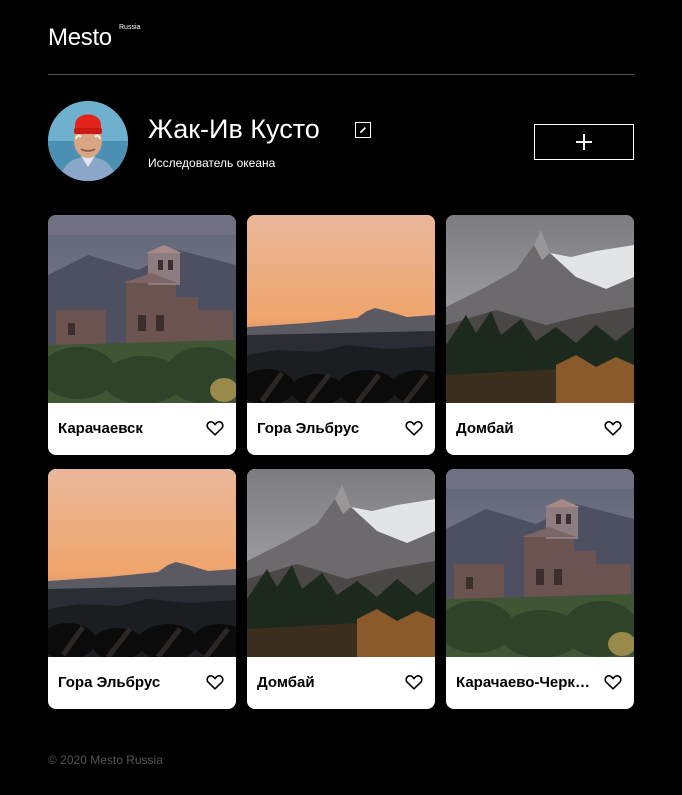 Image resolution: width=682 pixels, height=795 pixels. I want to click on avatar-image, so click(88, 141).